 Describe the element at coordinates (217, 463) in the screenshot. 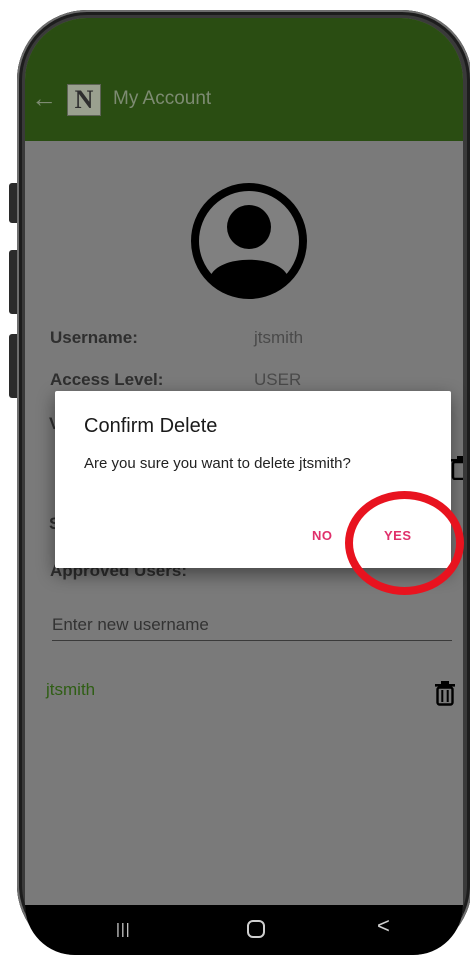

I see `dialog-message: Are you sure you want to delete jtsmith?` at that location.